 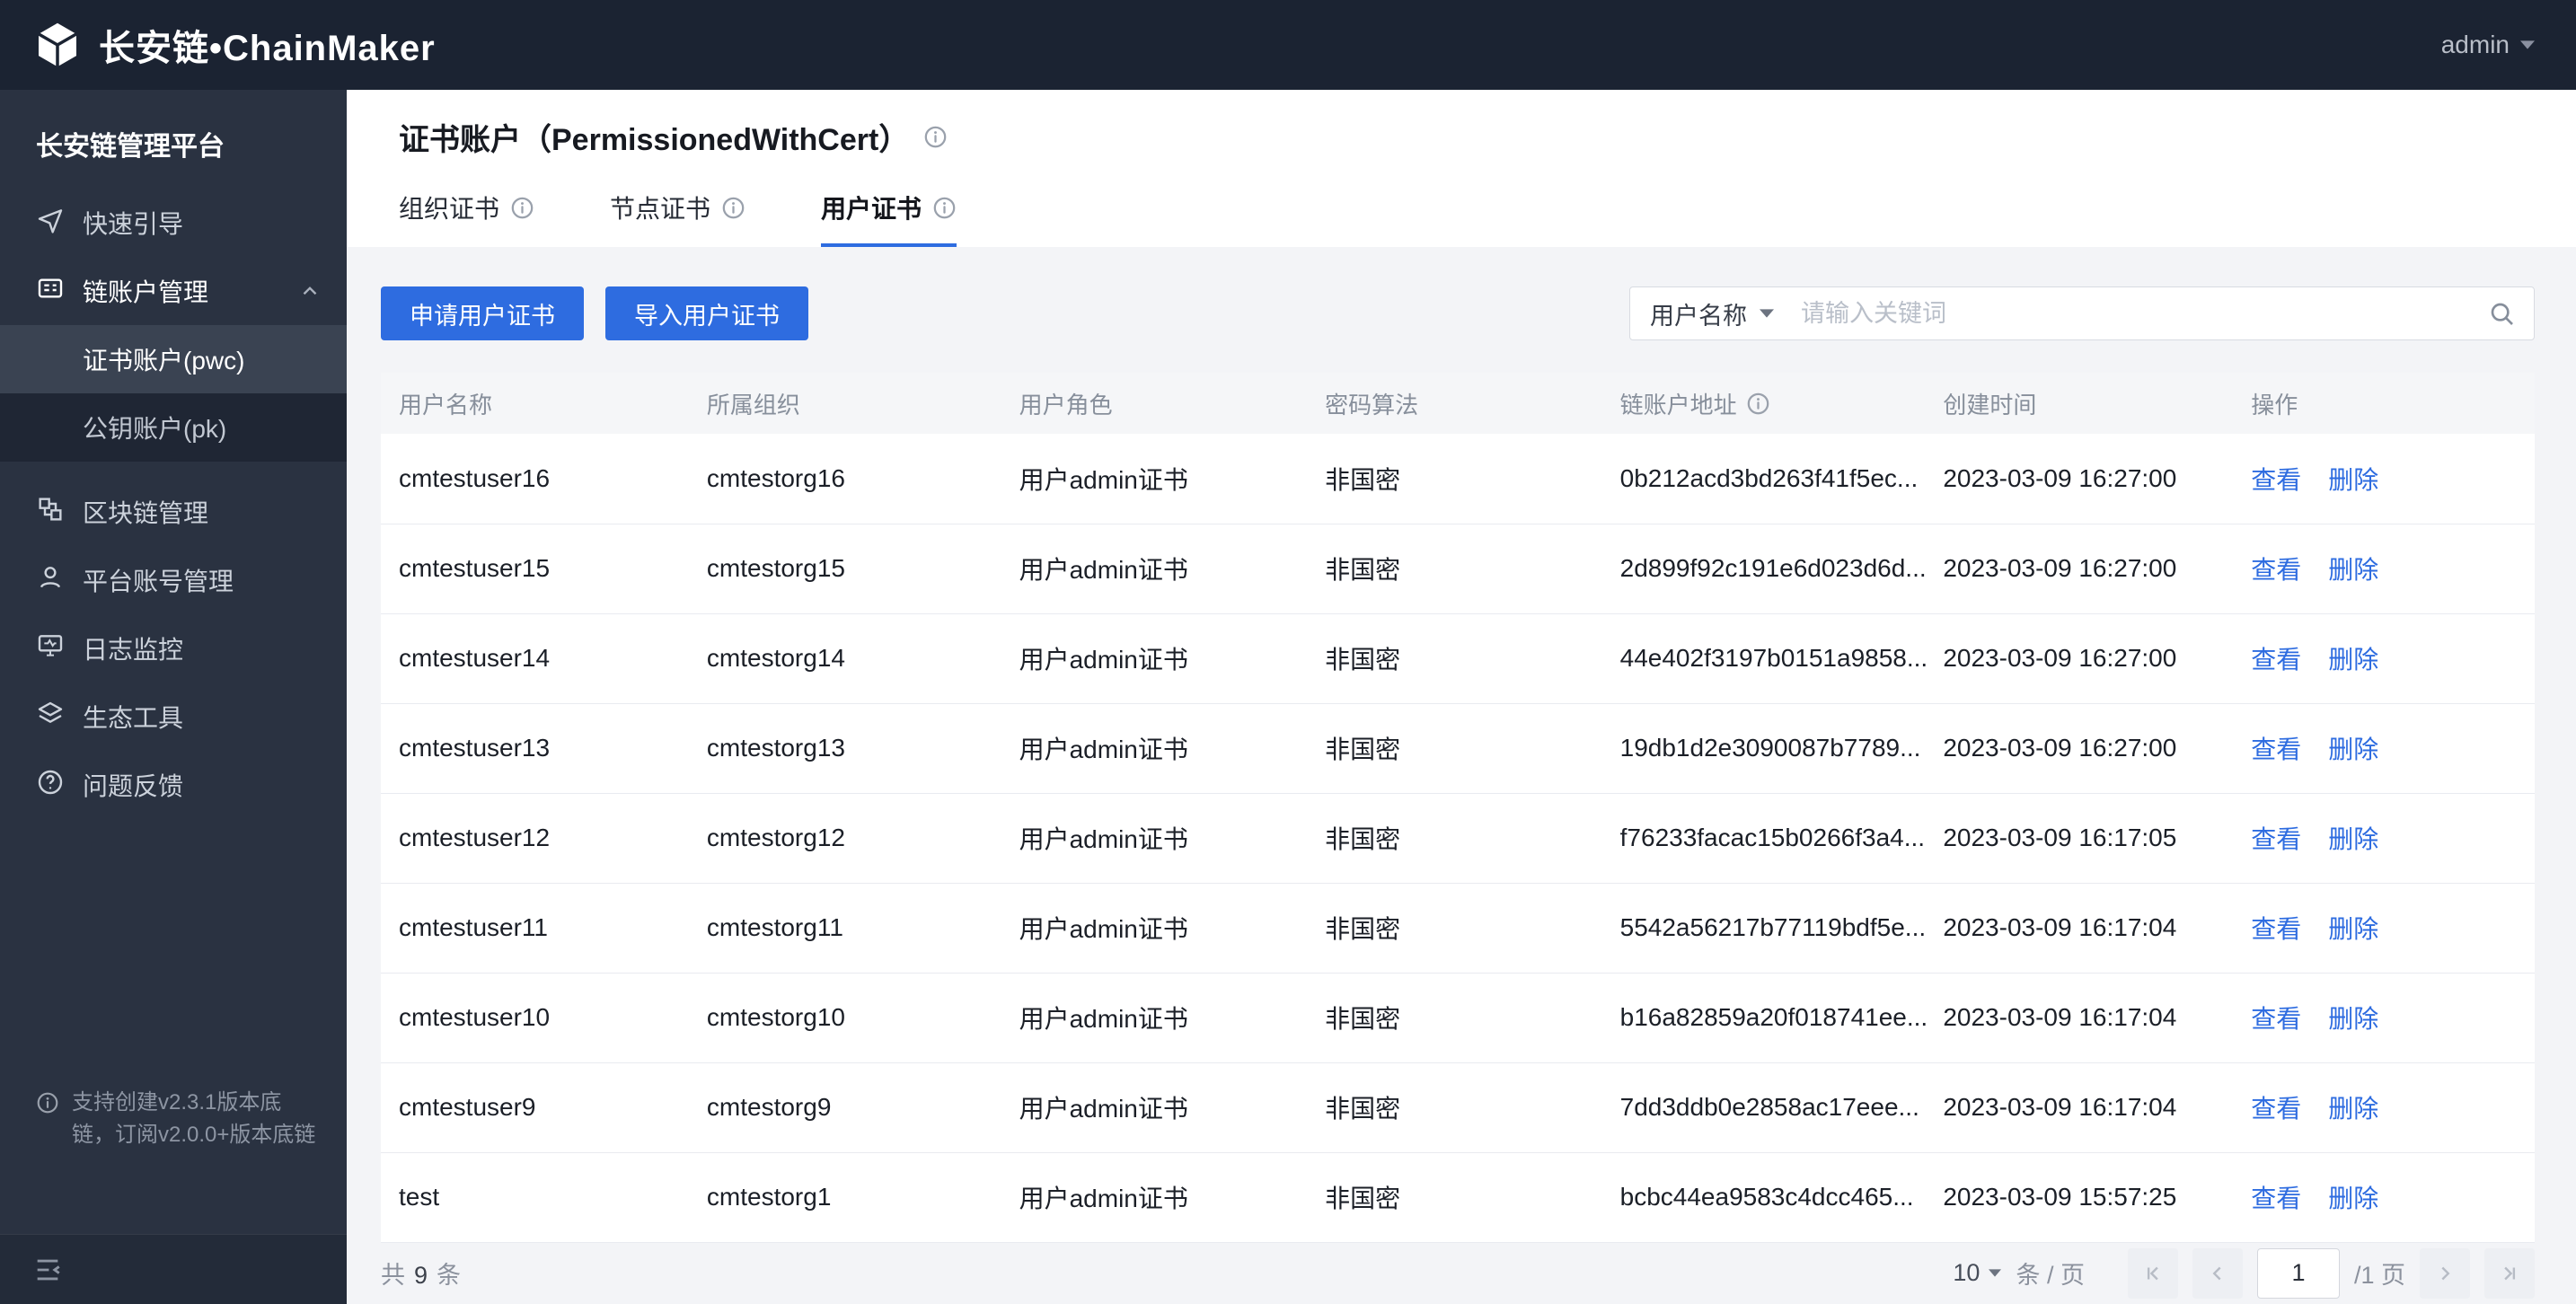 What do you see at coordinates (2131, 313) in the screenshot?
I see `search-input` at bounding box center [2131, 313].